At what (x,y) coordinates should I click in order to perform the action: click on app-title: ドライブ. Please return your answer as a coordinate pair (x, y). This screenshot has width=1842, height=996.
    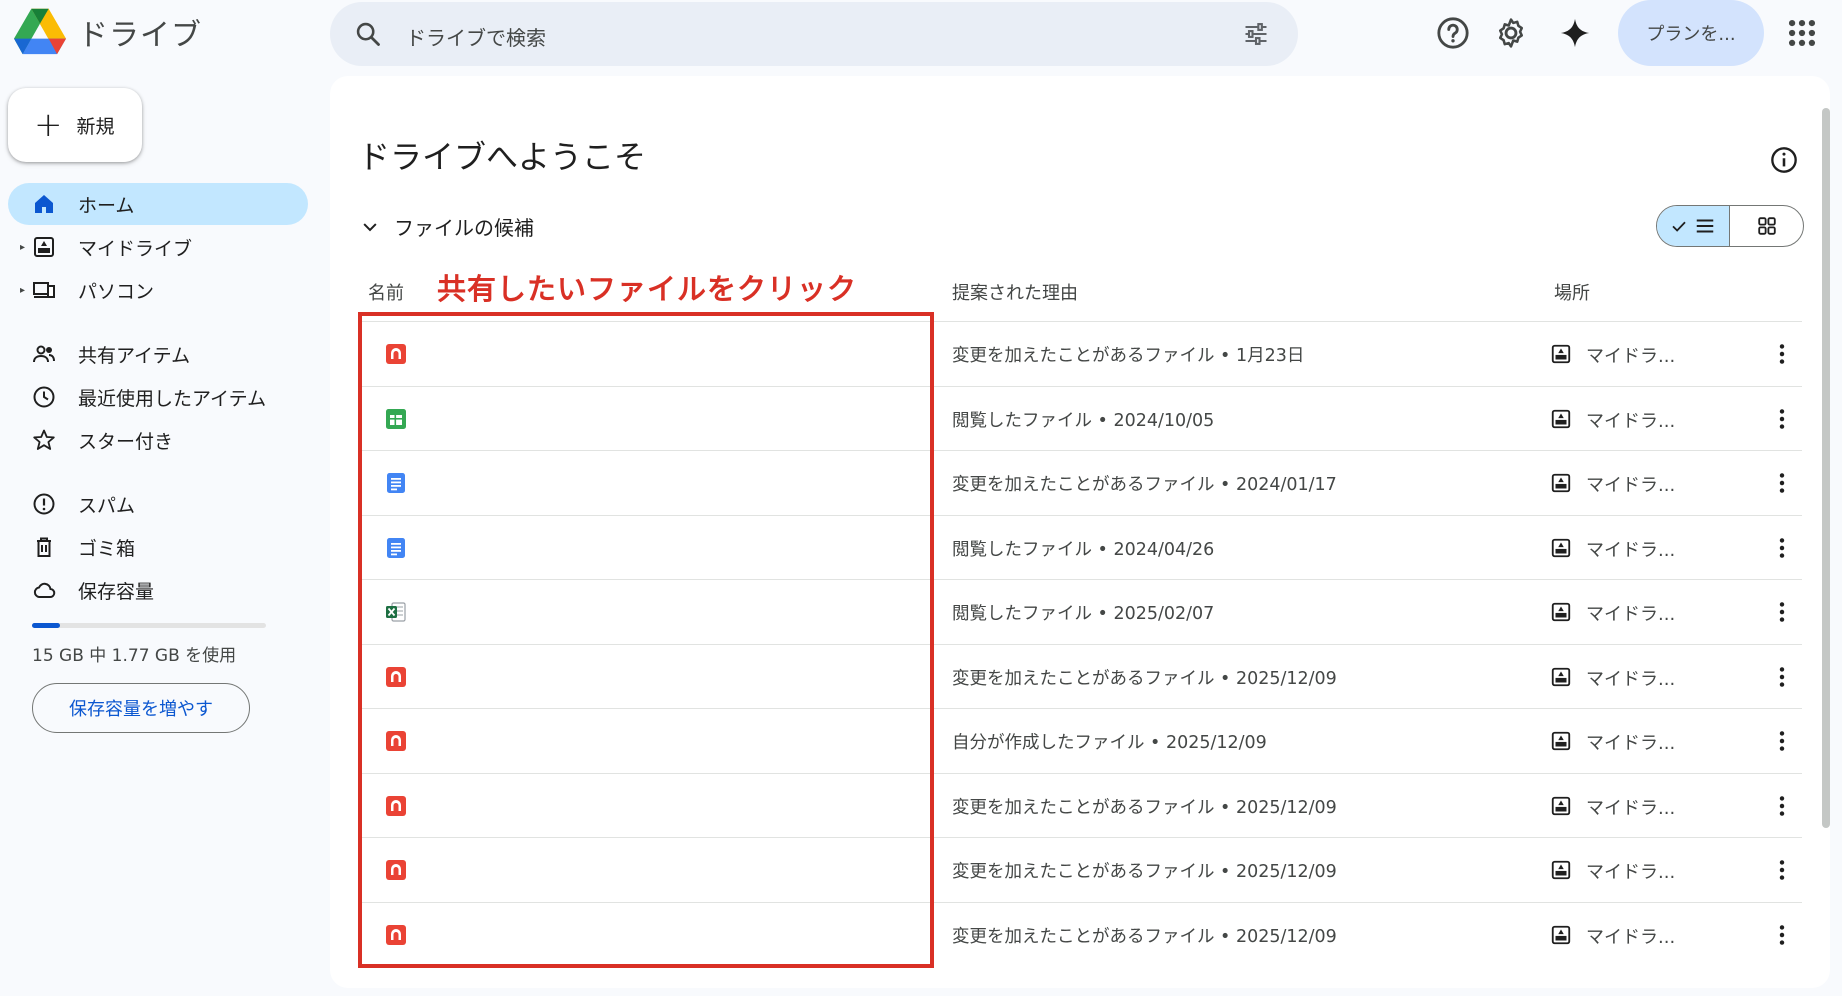
    Looking at the image, I should click on (140, 35).